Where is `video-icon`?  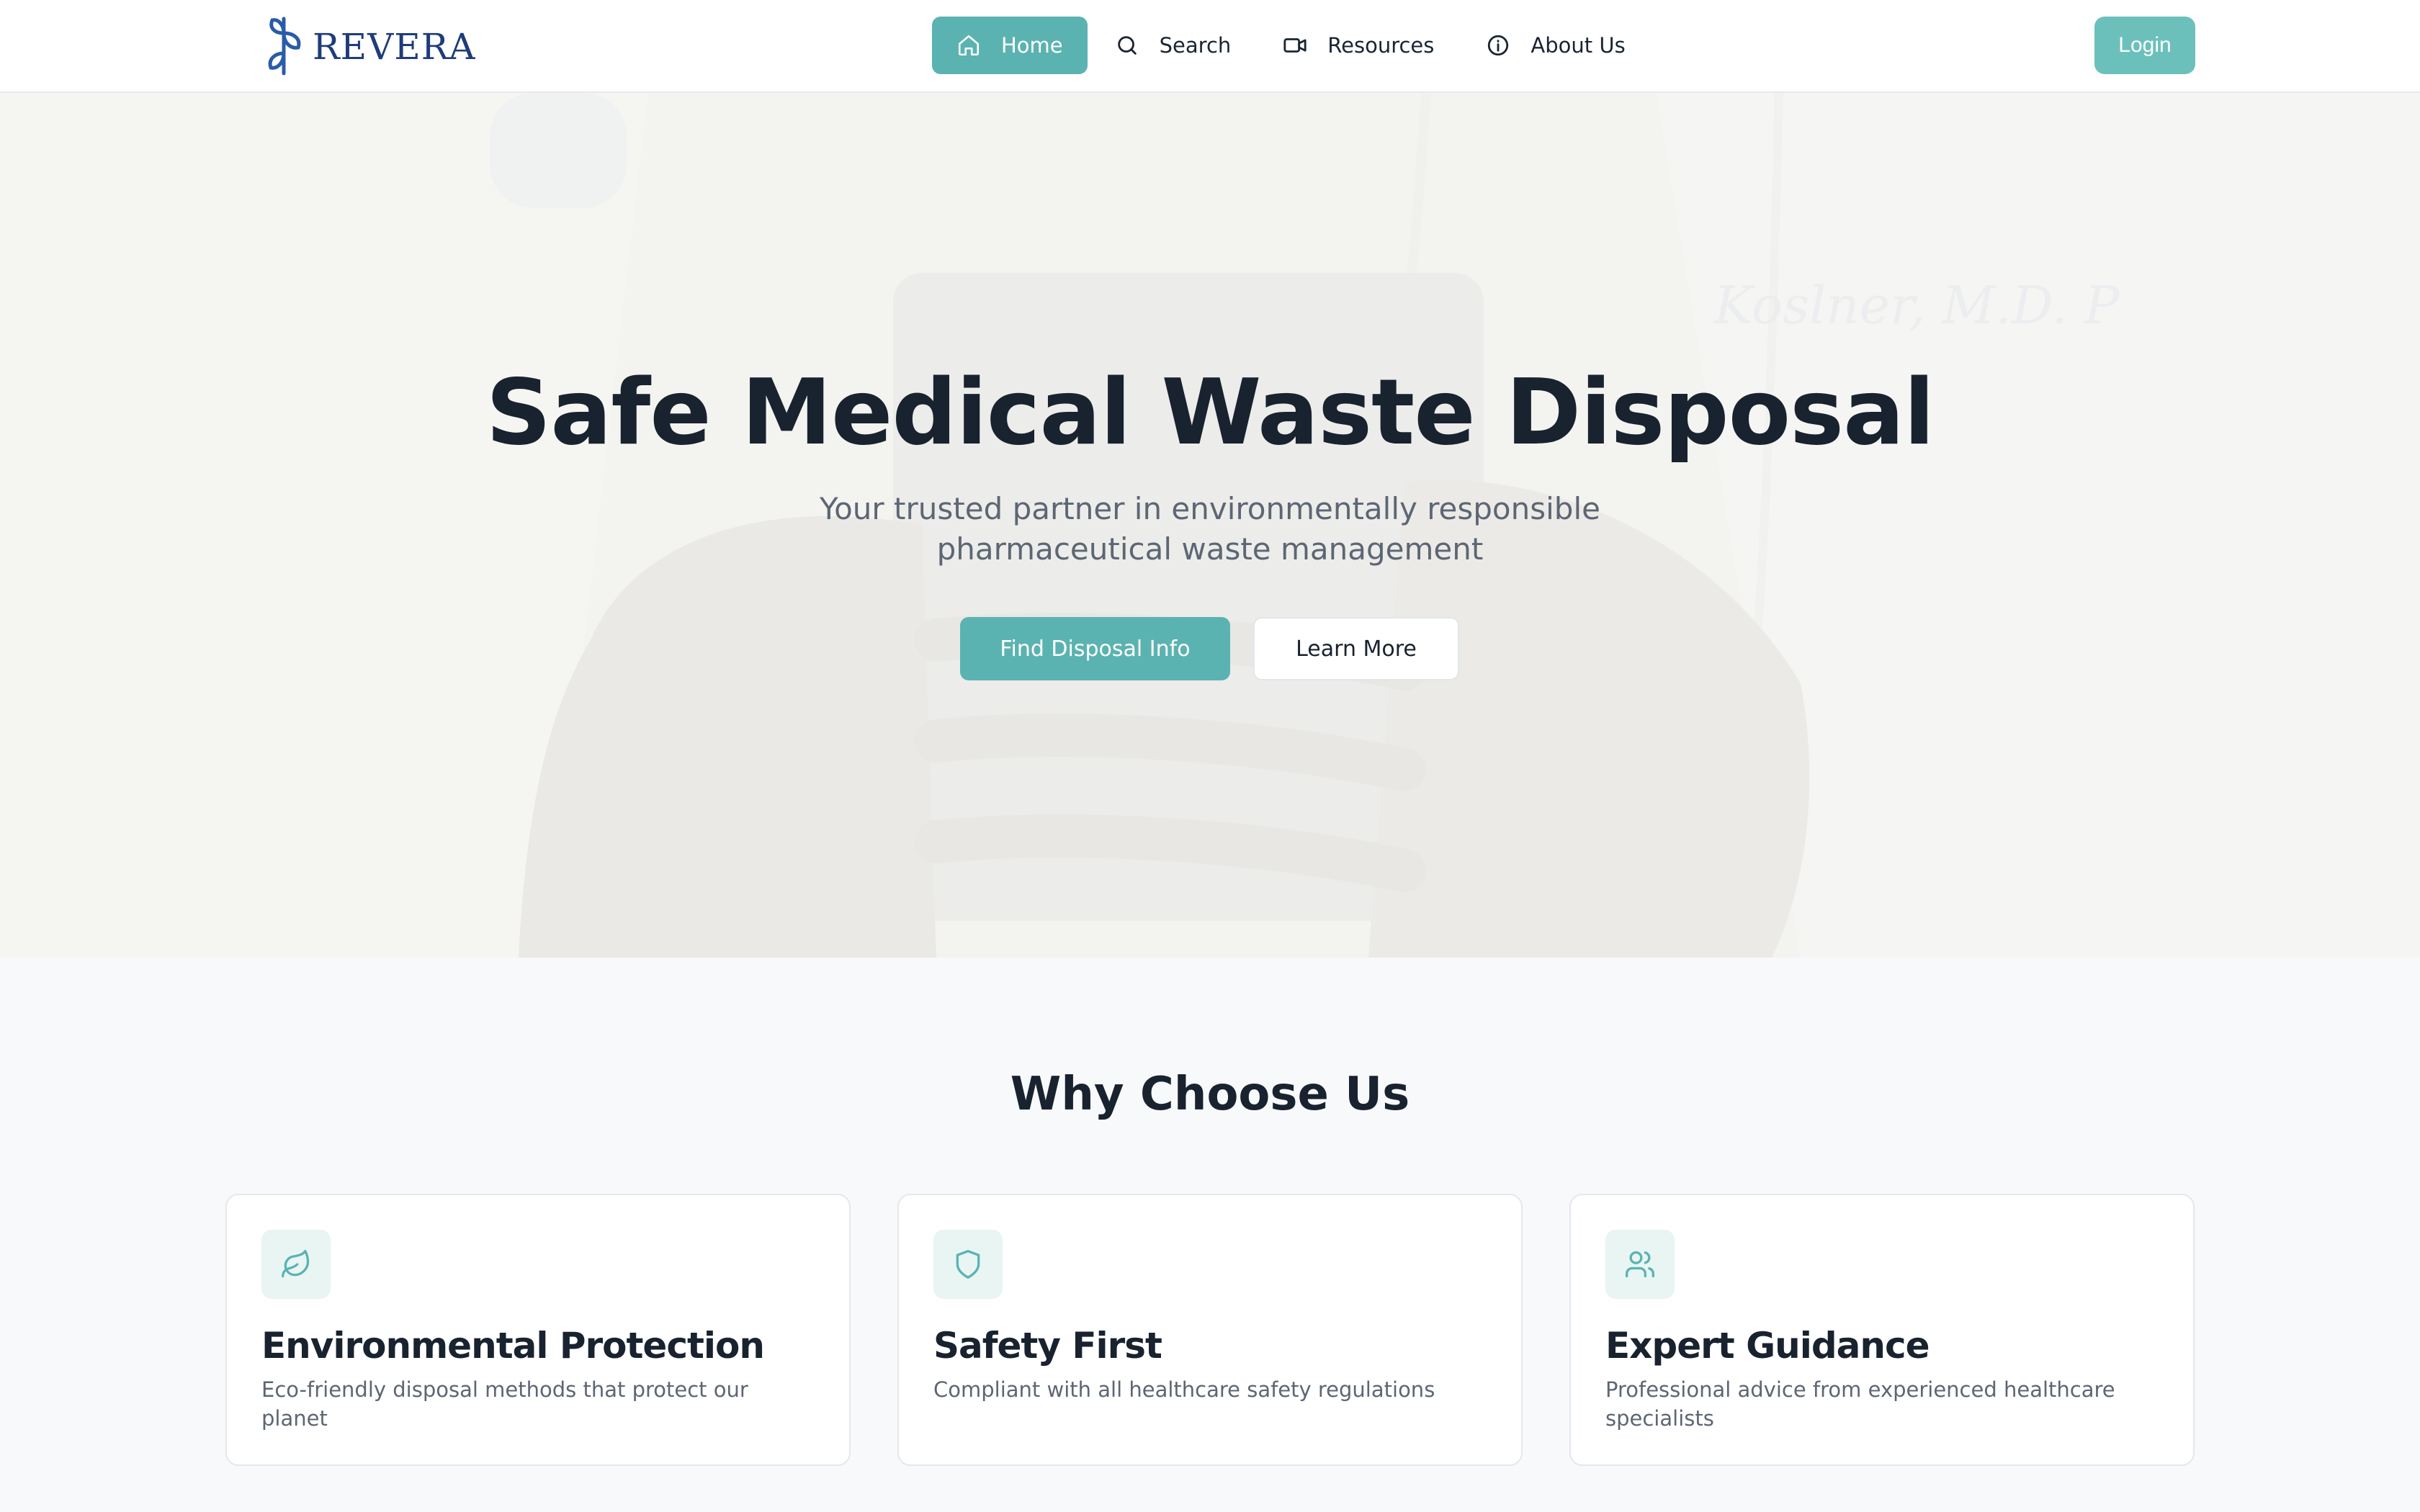 video-icon is located at coordinates (1295, 45).